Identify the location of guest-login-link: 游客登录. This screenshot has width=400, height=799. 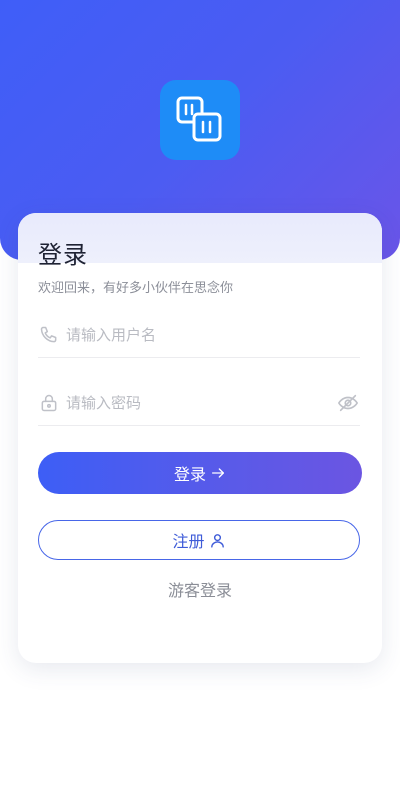
(200, 589).